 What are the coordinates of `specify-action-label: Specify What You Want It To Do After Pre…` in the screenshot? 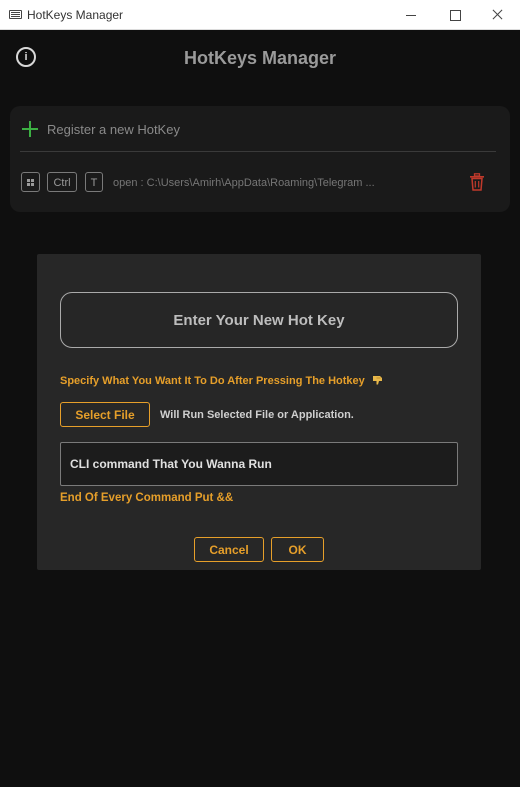 It's located at (221, 380).